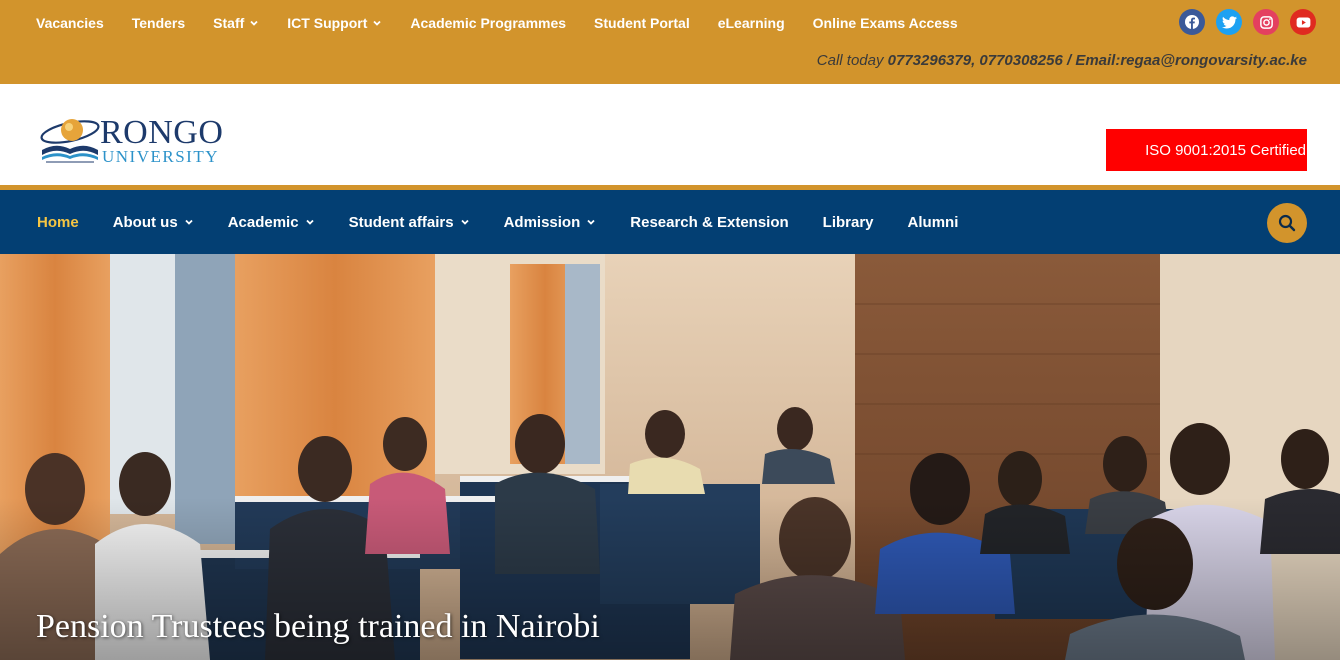 The image size is (1340, 660). I want to click on top-link-ict-support: ICT Support, so click(334, 23).